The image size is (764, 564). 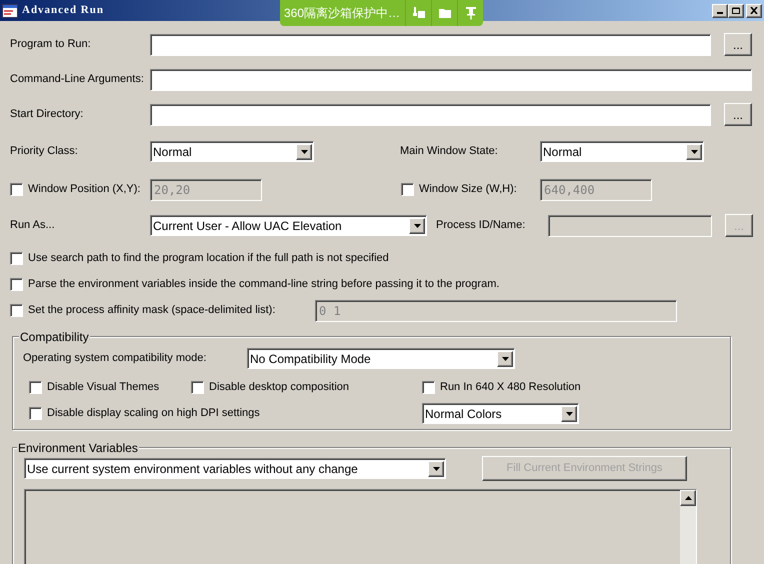 What do you see at coordinates (77, 80) in the screenshot?
I see `field-label: Command-Line Arguments:` at bounding box center [77, 80].